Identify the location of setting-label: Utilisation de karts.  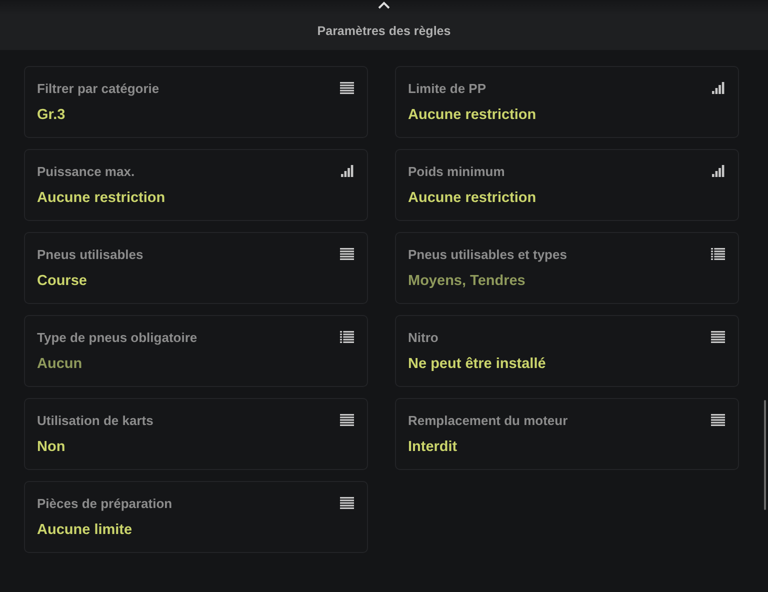
(95, 420).